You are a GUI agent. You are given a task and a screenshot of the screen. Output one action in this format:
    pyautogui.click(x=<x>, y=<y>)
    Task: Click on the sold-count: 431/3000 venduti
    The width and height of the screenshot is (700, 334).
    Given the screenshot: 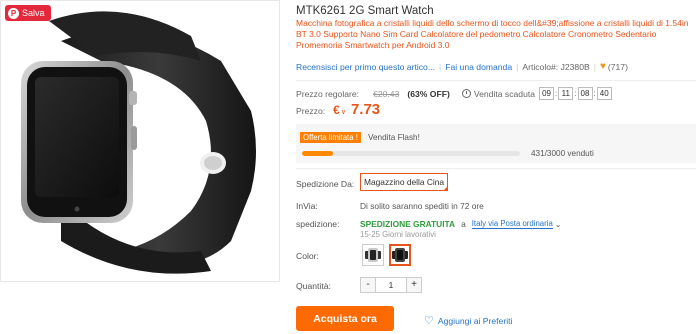 What is the action you would take?
    pyautogui.click(x=562, y=153)
    